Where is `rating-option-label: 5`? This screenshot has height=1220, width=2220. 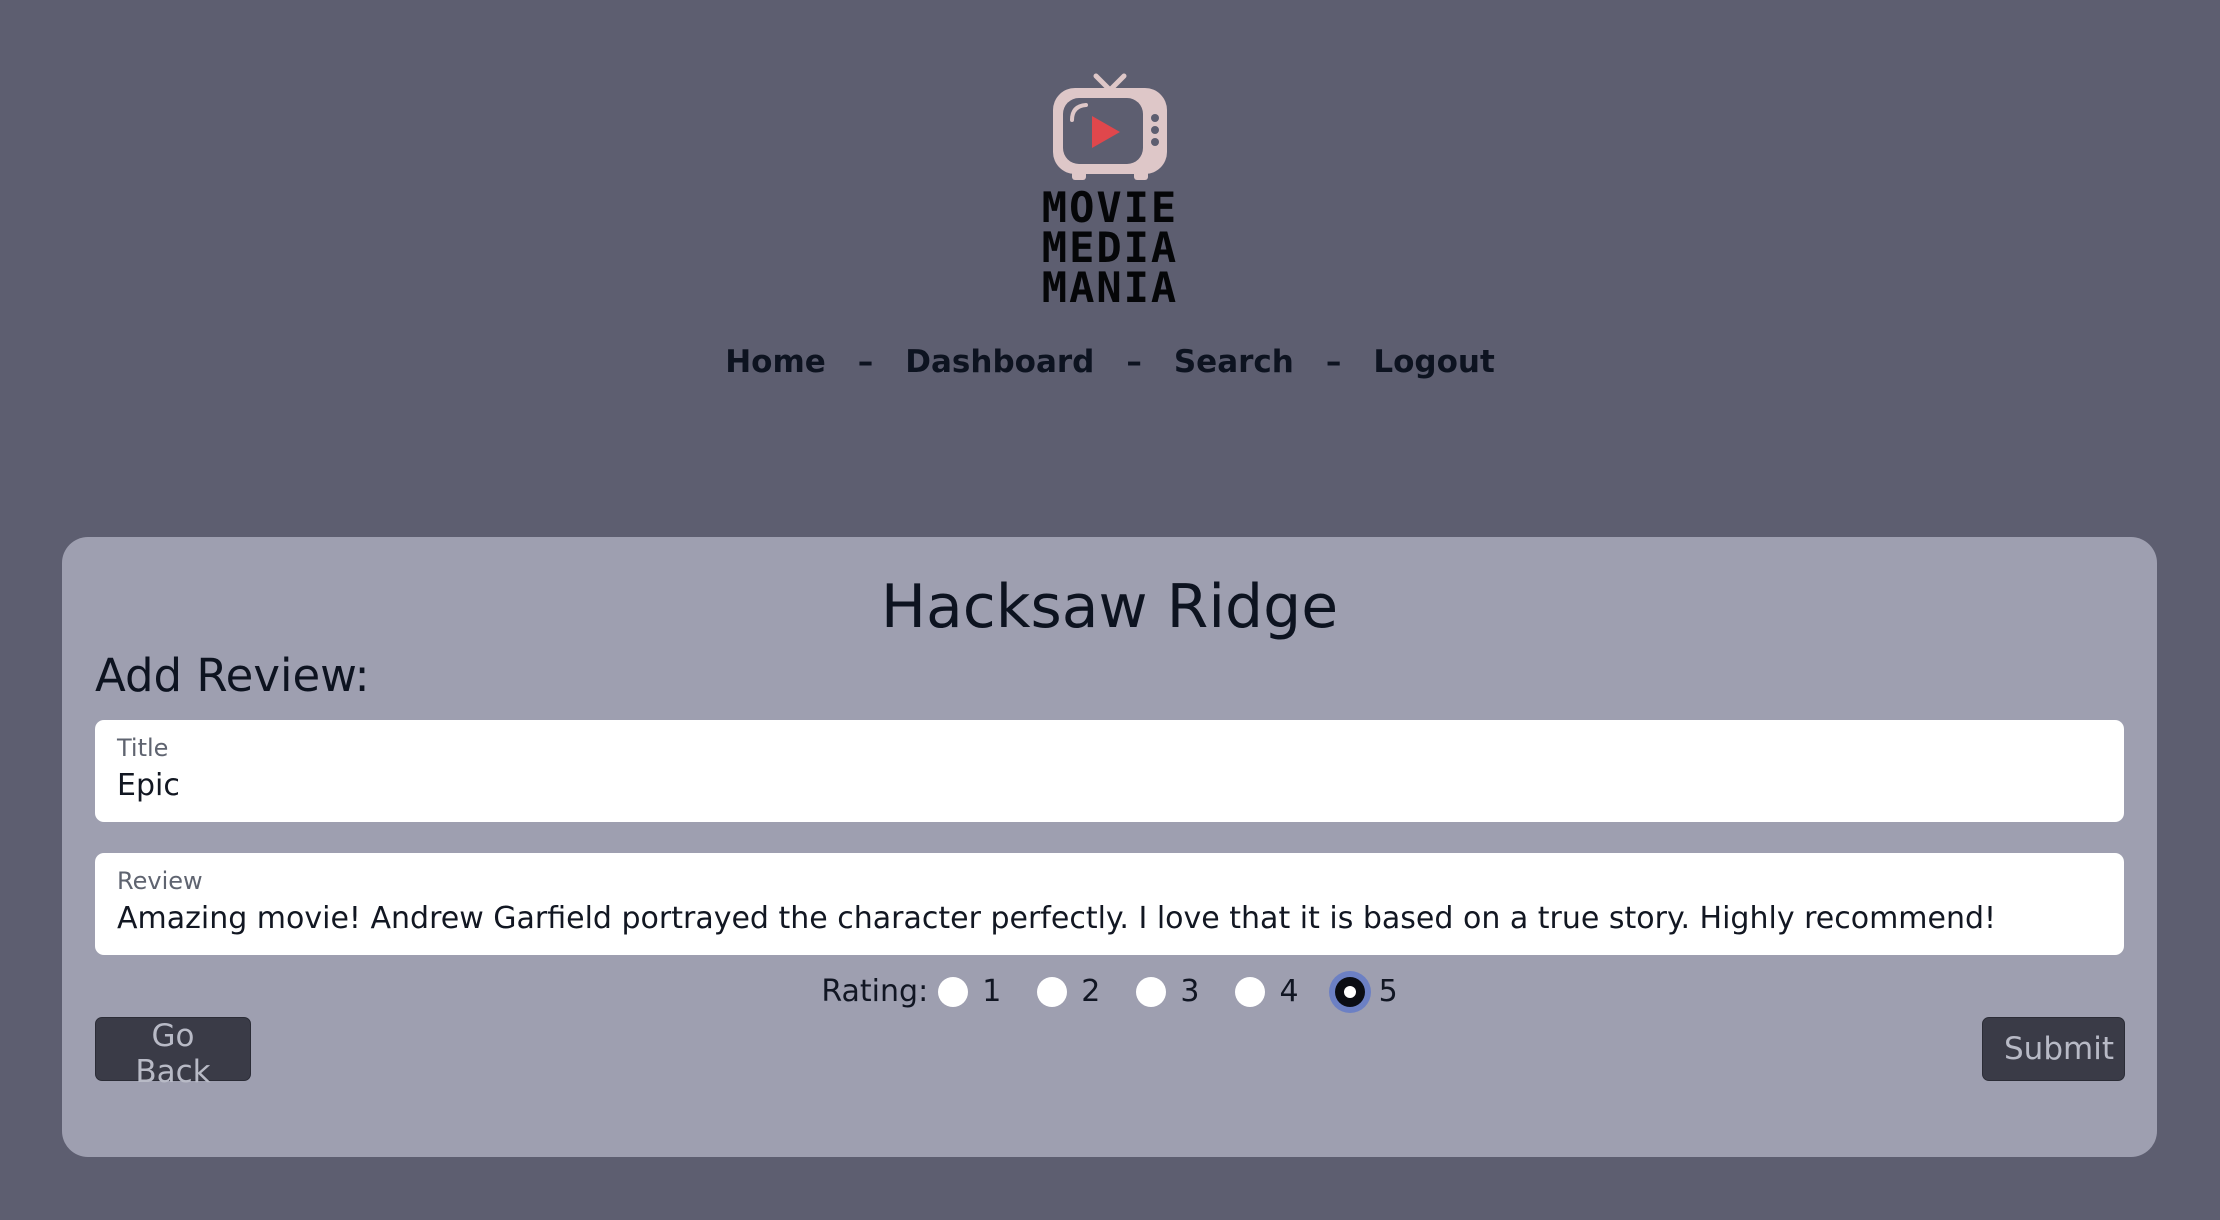 rating-option-label: 5 is located at coordinates (1388, 991).